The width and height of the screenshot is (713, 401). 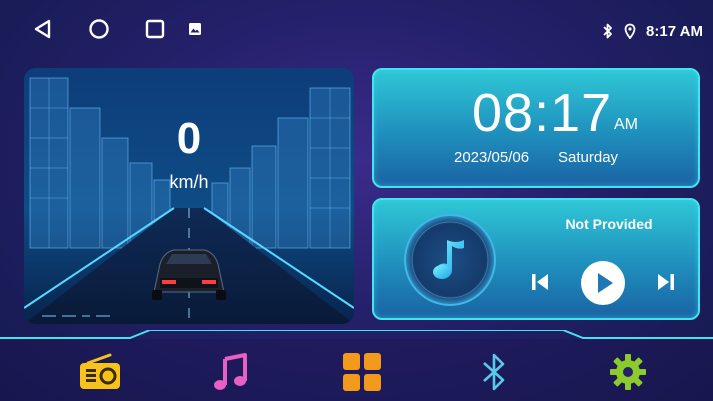 I want to click on gallery-button, so click(x=195, y=29).